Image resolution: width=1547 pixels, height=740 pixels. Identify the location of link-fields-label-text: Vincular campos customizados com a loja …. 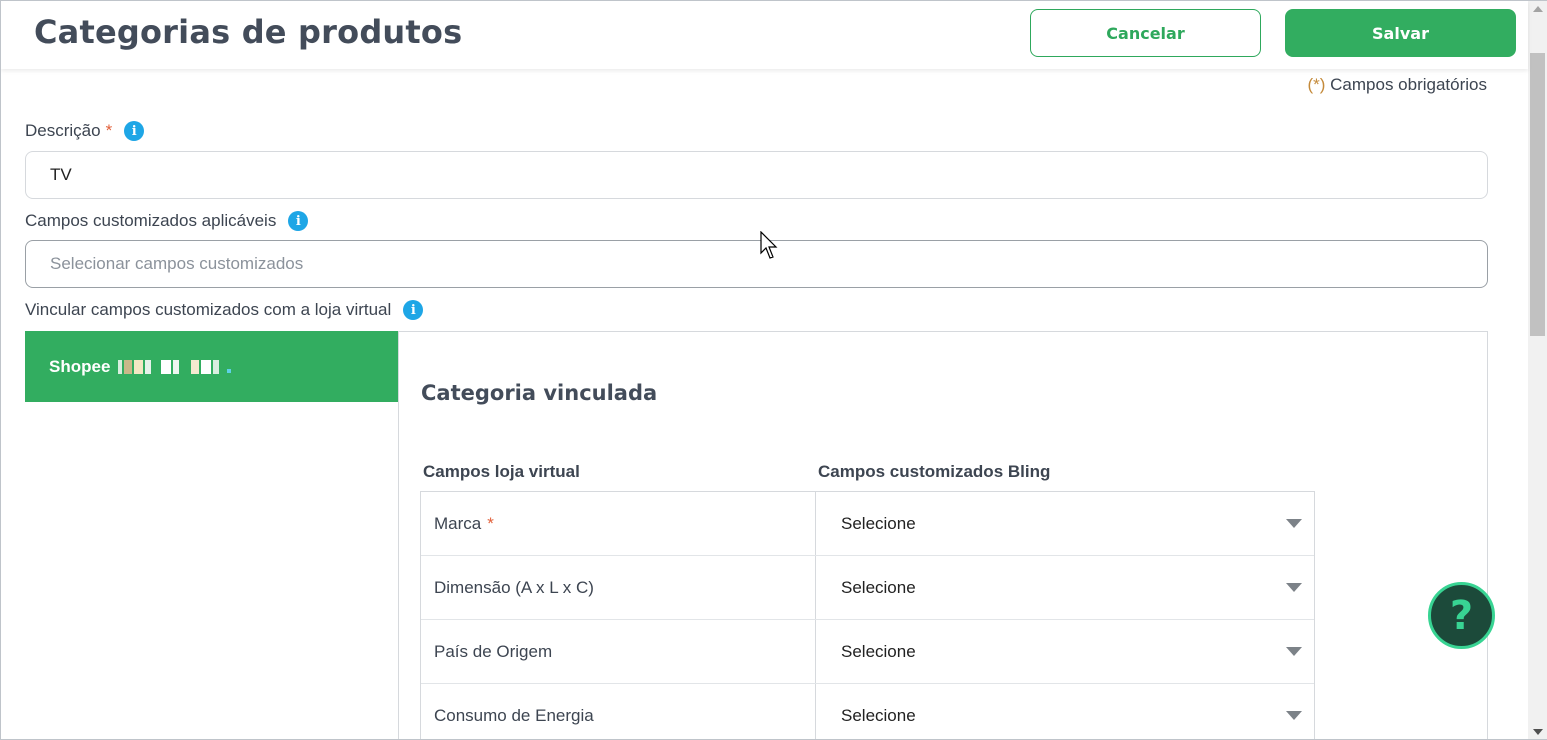
(208, 309).